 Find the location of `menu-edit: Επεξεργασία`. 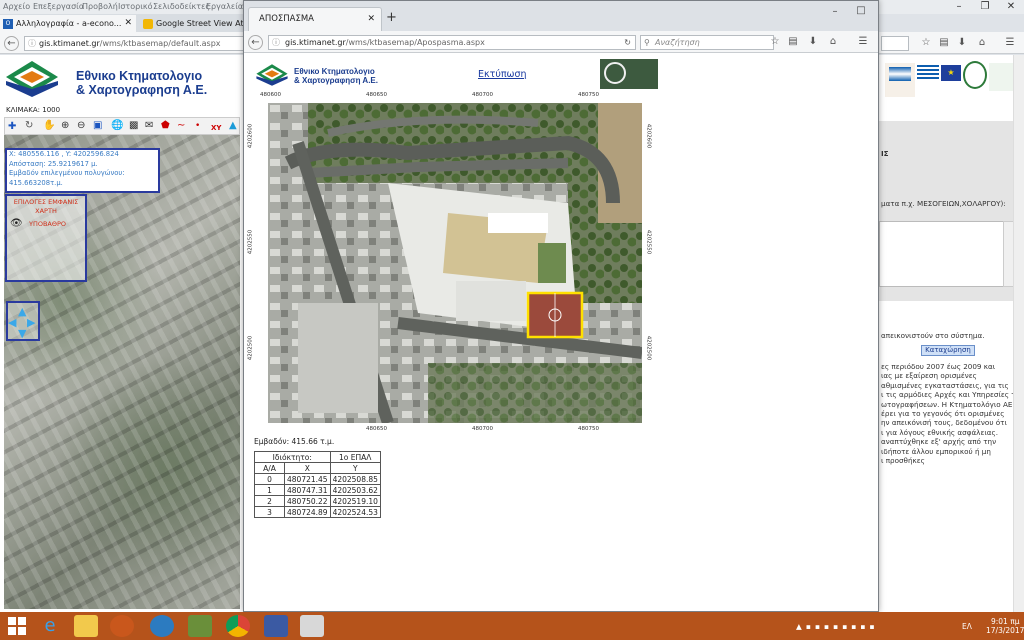

menu-edit: Επεξεργασία is located at coordinates (58, 6).